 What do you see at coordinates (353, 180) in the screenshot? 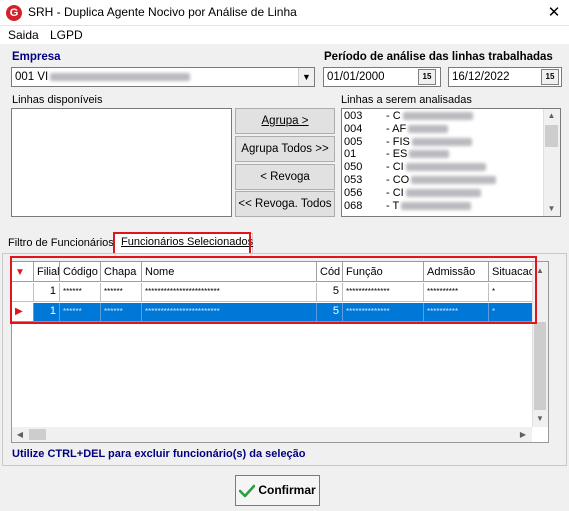
I see `linha-code: 053` at bounding box center [353, 180].